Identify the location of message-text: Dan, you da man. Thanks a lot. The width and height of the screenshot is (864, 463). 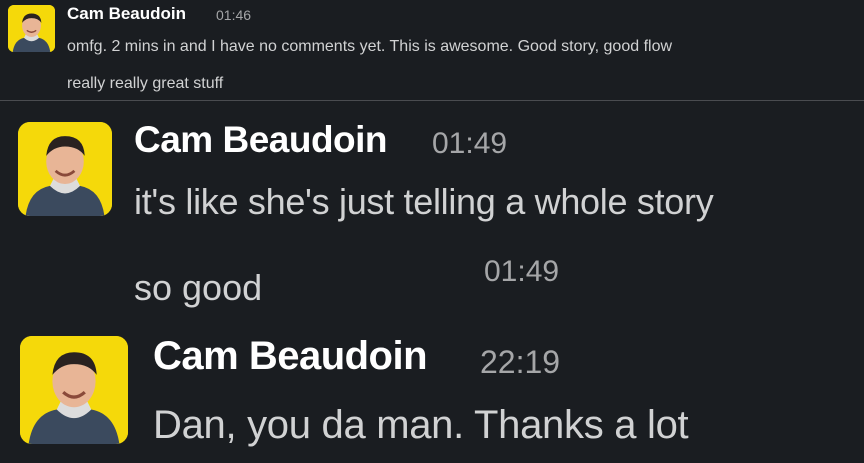
(421, 425).